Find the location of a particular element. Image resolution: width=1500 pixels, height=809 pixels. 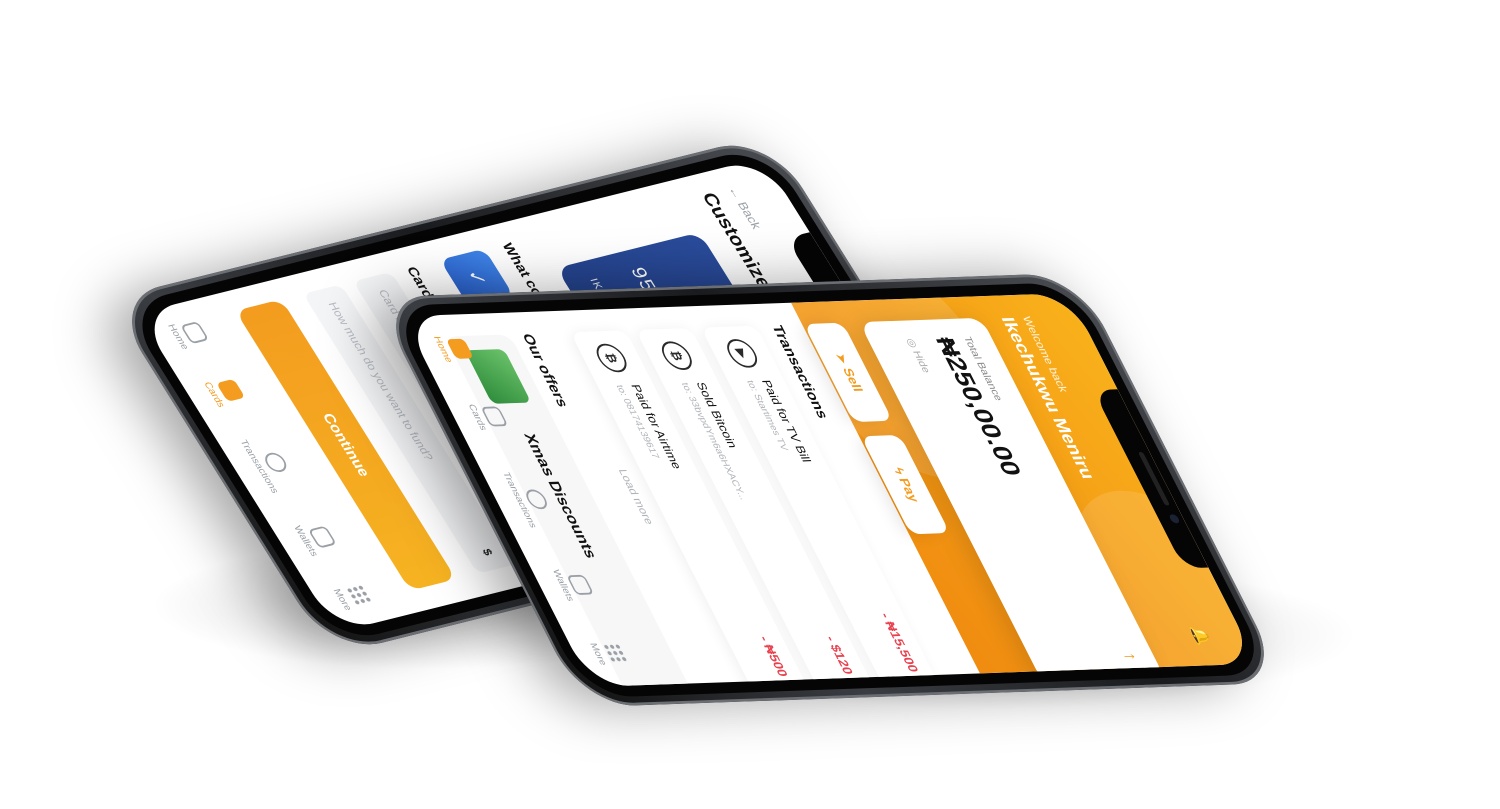

camera is located at coordinates (1174, 519).